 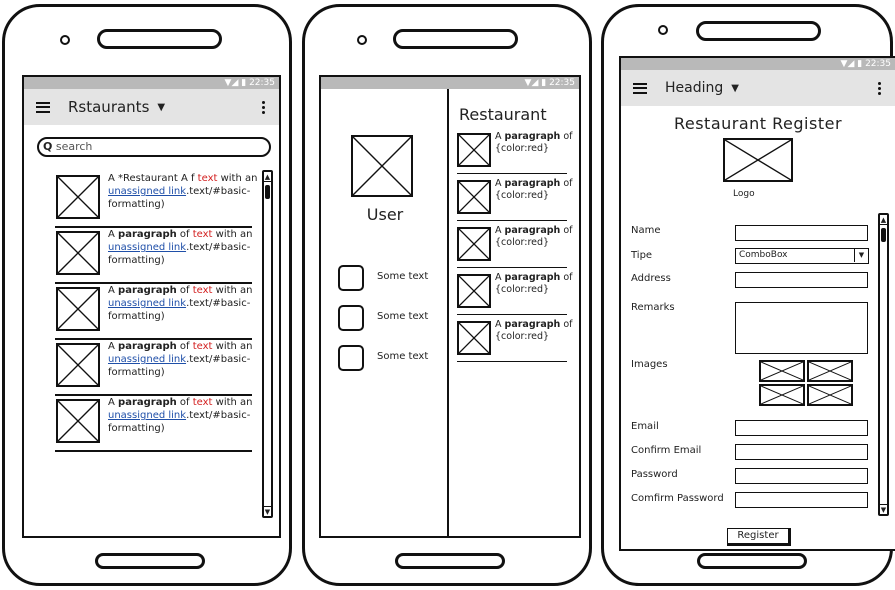 What do you see at coordinates (267, 344) in the screenshot?
I see `list-scrollbar: ▲ ▼` at bounding box center [267, 344].